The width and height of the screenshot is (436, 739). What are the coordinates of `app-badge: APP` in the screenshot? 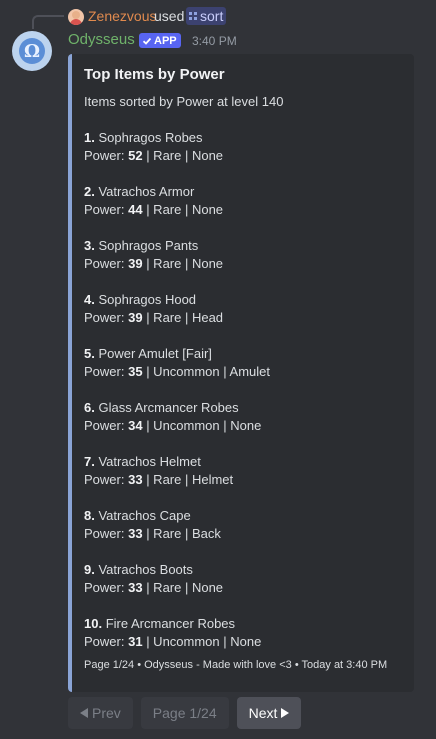 It's located at (160, 40).